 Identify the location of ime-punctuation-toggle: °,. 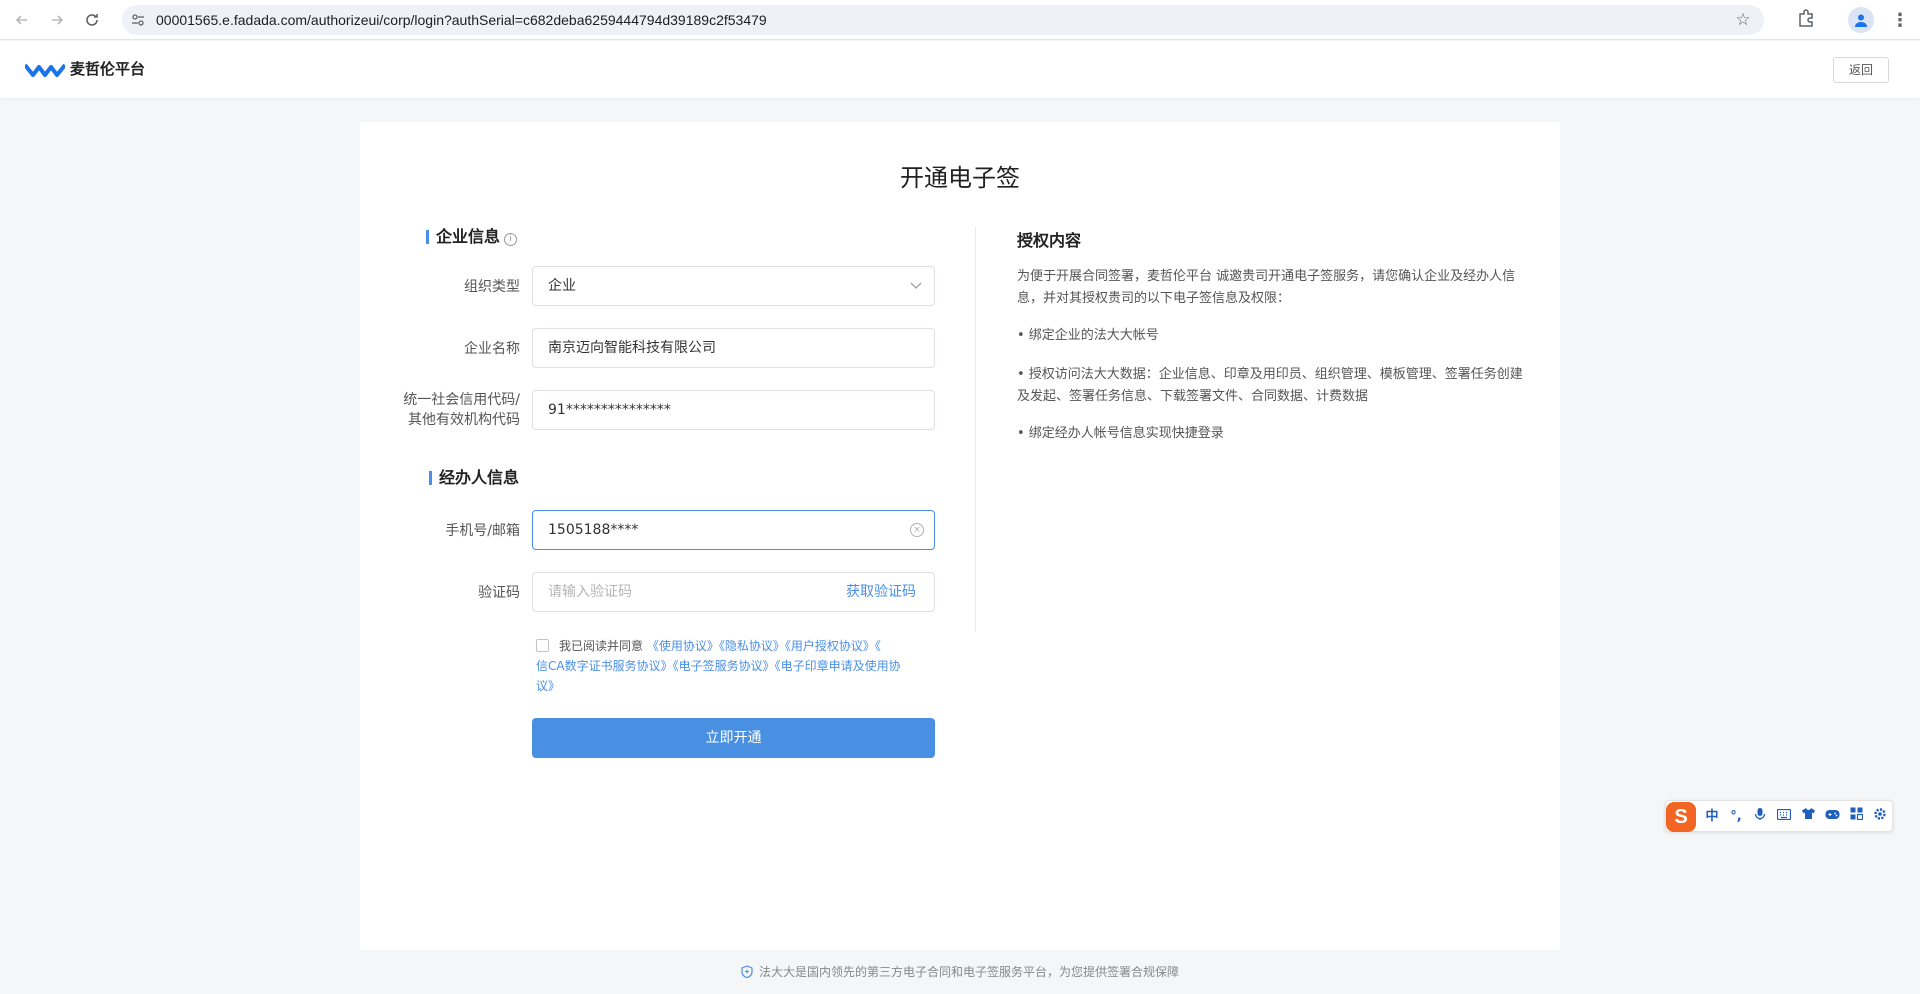
(1736, 817).